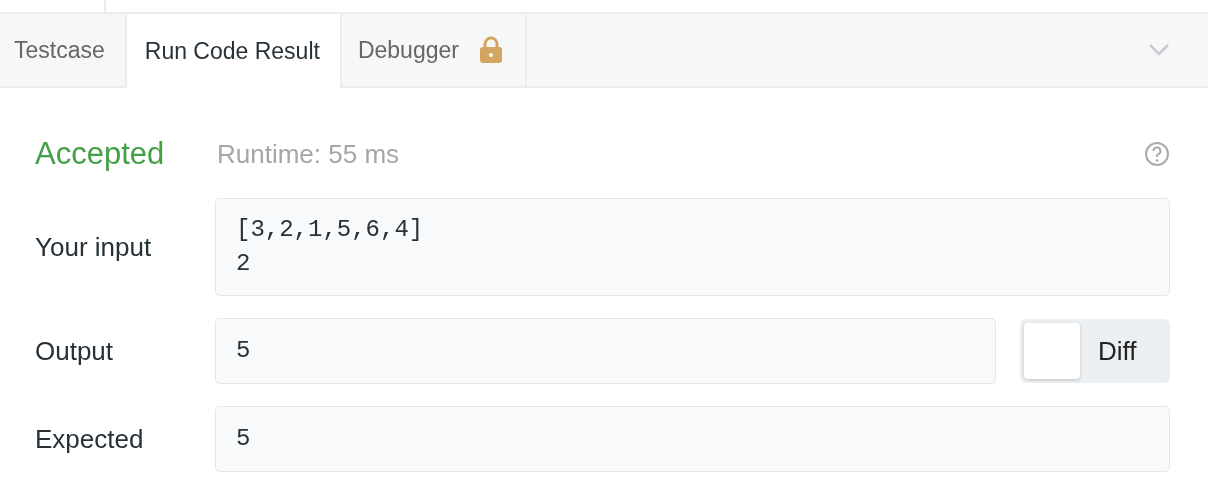  I want to click on help-icon, so click(1157, 154).